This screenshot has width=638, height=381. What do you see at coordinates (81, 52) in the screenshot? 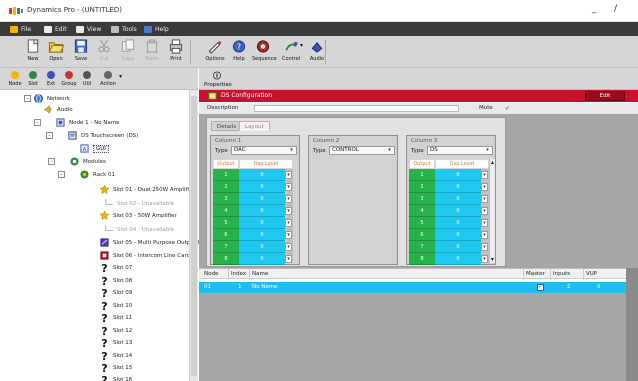
I see `toolbar-save-button: Save` at bounding box center [81, 52].